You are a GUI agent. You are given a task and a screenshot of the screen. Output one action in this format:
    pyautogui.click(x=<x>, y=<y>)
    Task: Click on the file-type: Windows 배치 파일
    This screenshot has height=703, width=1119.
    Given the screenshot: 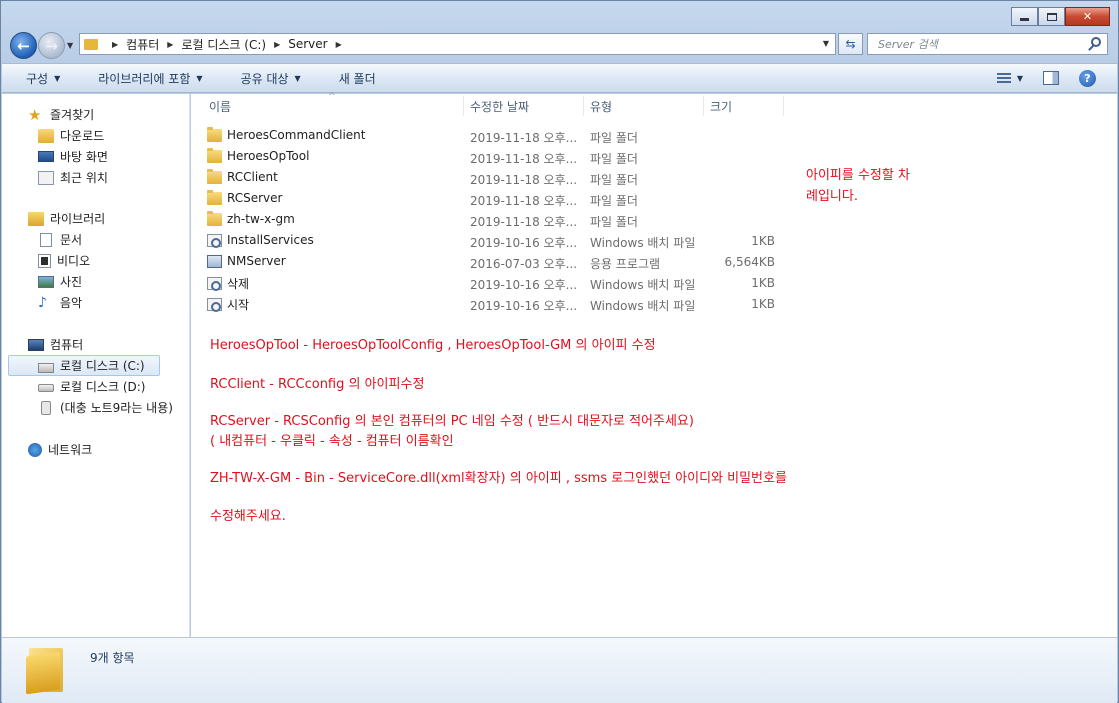 What is the action you would take?
    pyautogui.click(x=643, y=243)
    